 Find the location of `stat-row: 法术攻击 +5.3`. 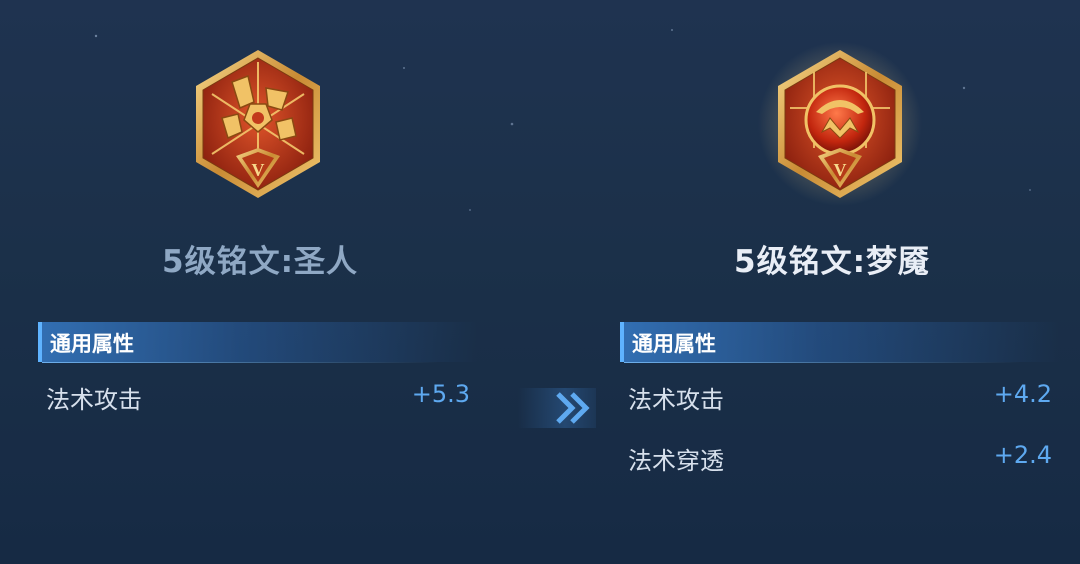

stat-row: 法术攻击 +5.3 is located at coordinates (258, 400).